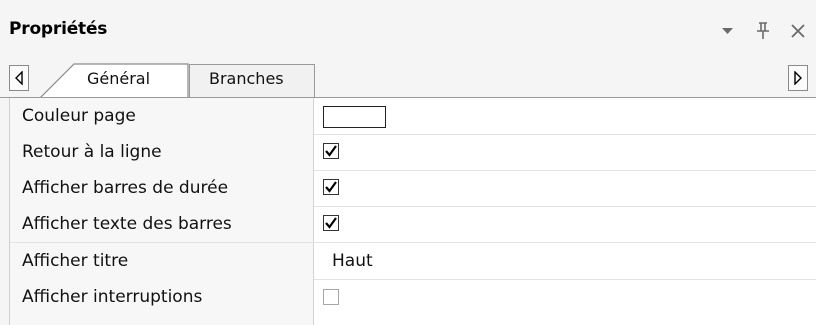  I want to click on property-name-cell: Afficher titre, so click(161, 261).